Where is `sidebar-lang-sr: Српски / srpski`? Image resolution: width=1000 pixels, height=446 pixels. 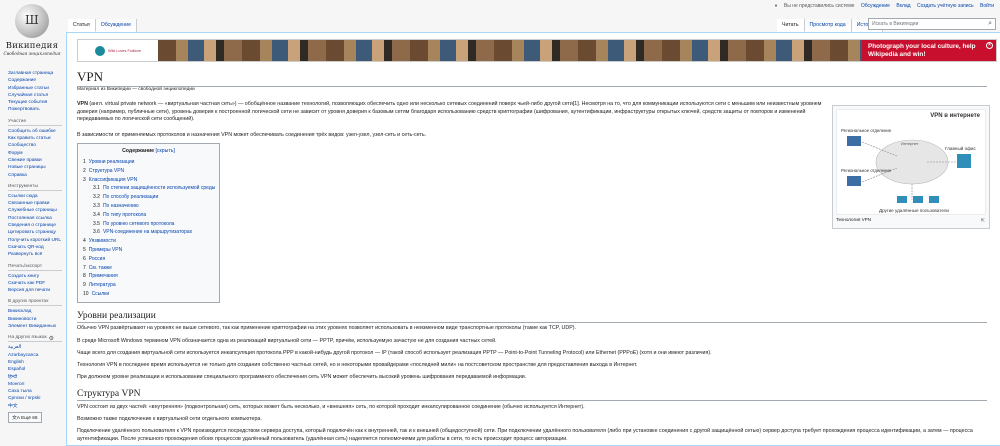
sidebar-lang-sr: Српски / srpski is located at coordinates (37, 398).